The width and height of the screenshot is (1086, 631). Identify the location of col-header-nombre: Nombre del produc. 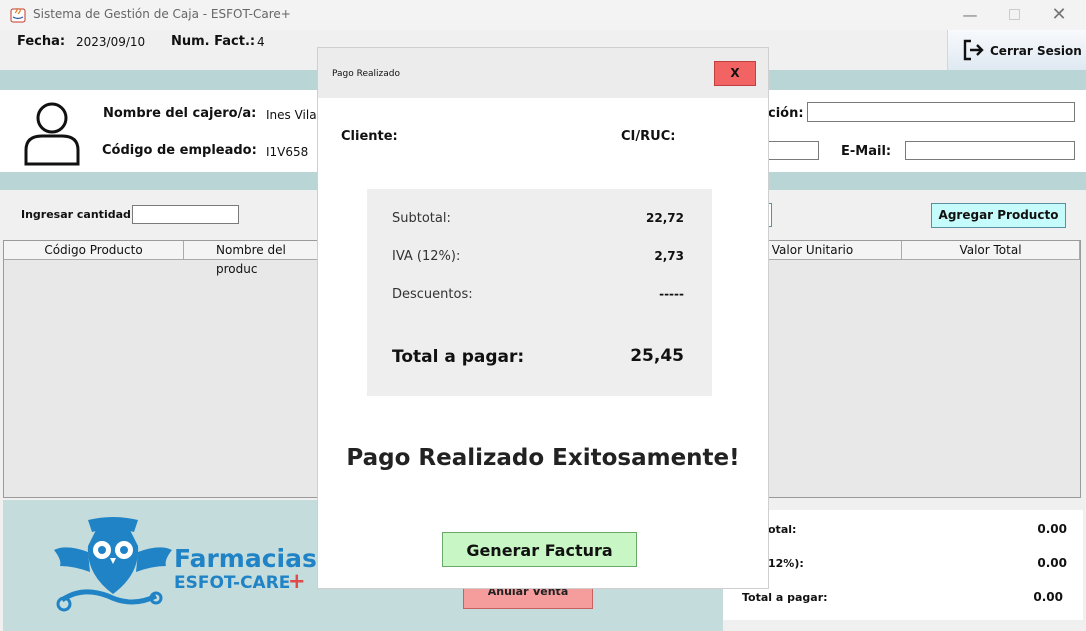
(254, 258).